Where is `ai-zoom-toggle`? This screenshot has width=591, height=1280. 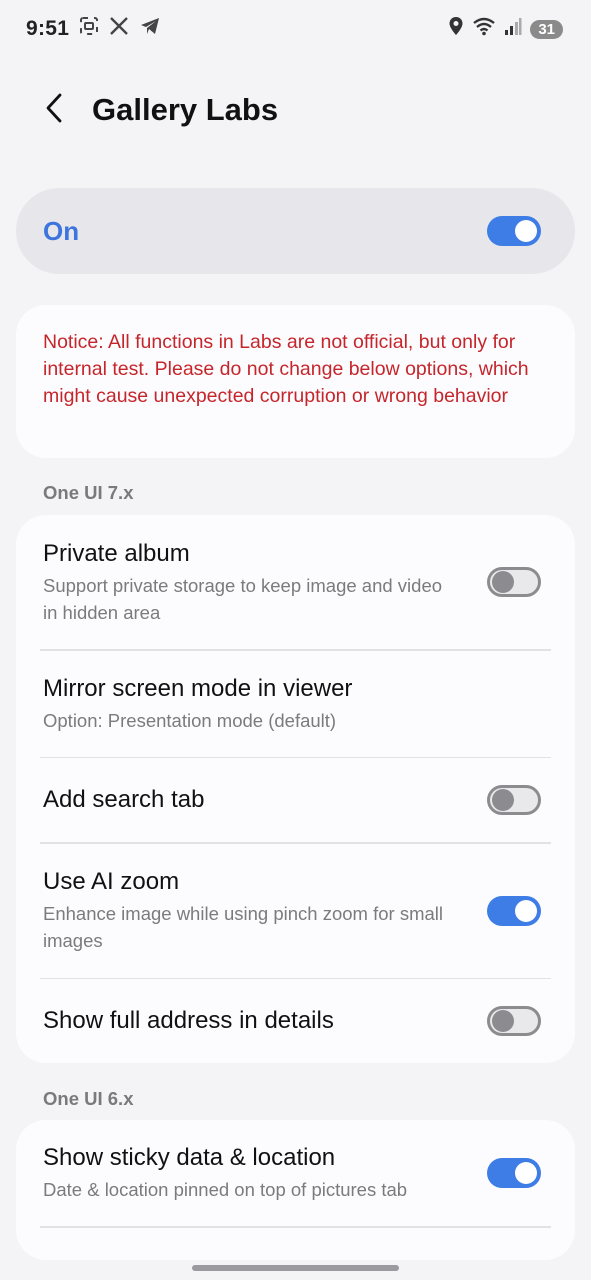
ai-zoom-toggle is located at coordinates (514, 910).